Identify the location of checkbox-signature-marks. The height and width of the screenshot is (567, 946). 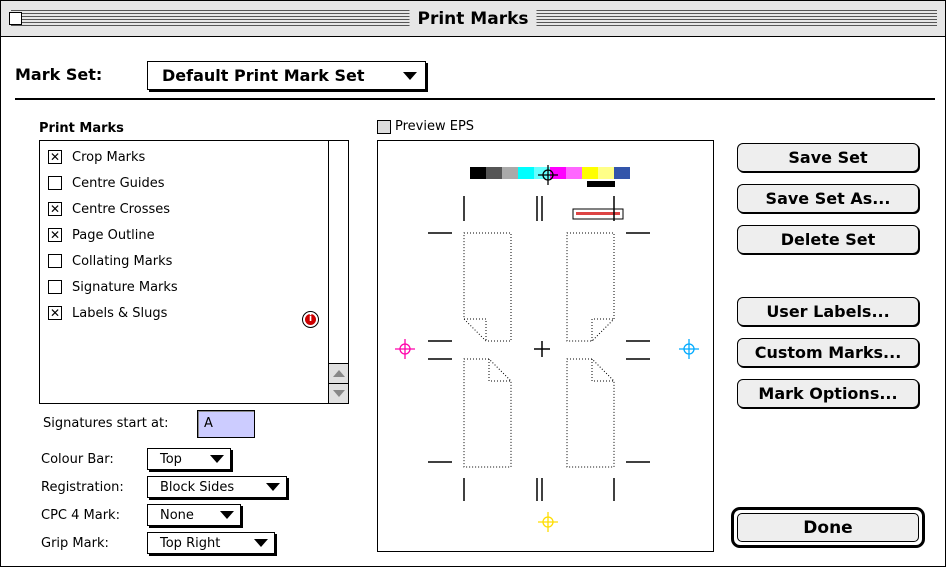
(55, 287).